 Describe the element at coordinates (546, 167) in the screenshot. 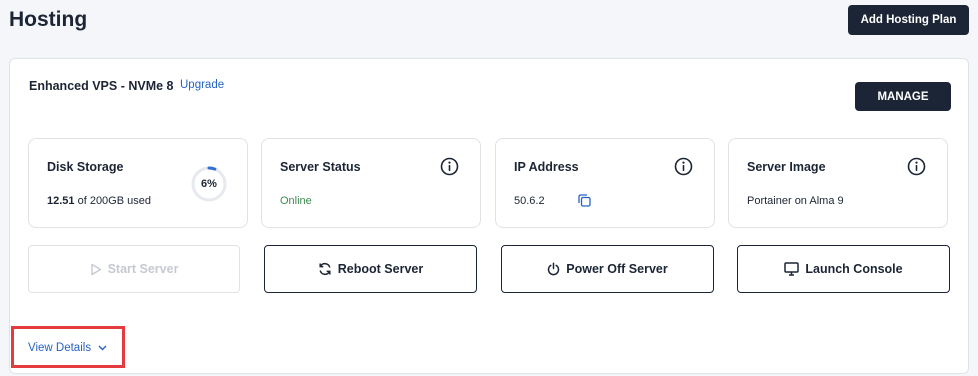

I see `ip-address-title: IP Address` at that location.